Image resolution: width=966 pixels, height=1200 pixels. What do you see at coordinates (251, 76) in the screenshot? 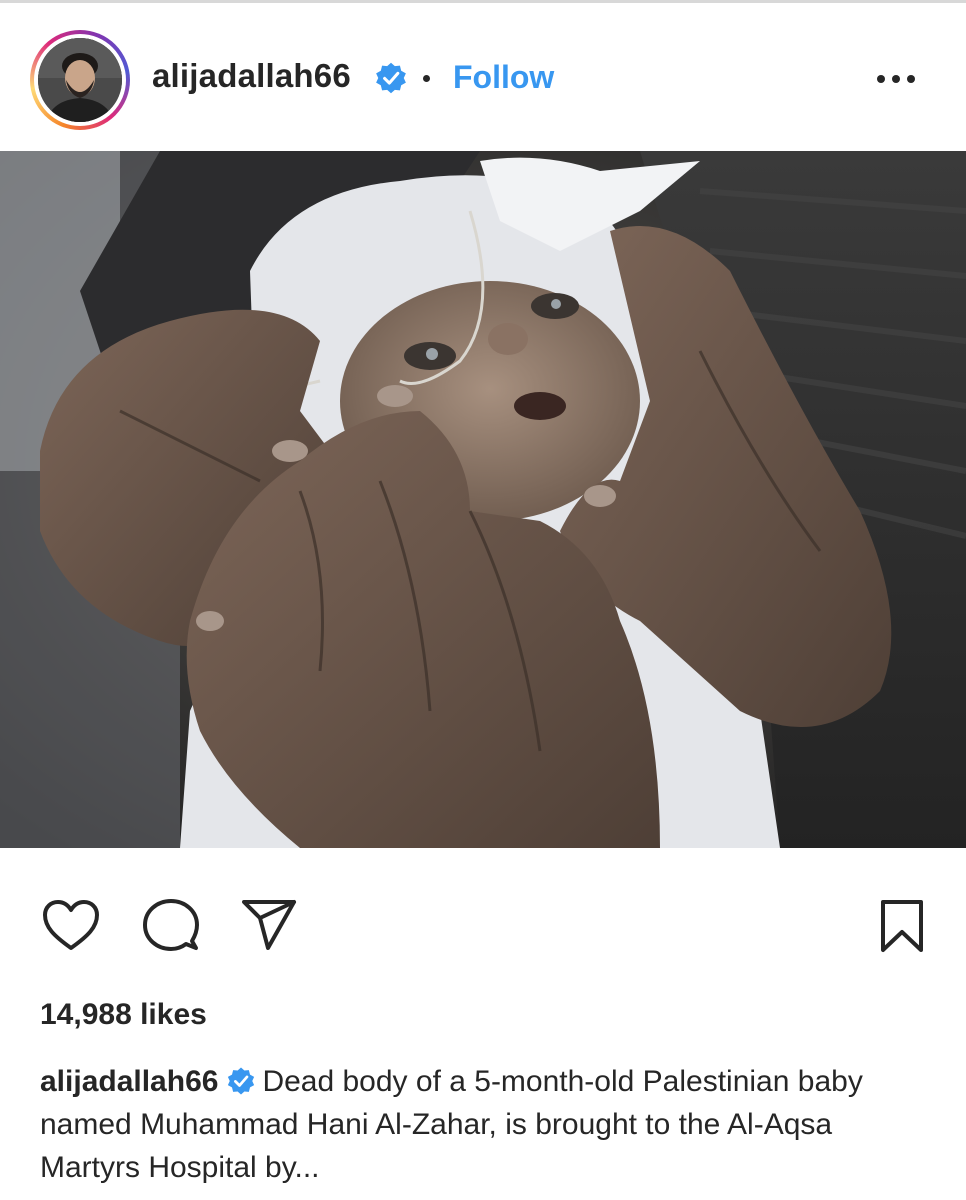
I see `post-username: alijadallah66` at bounding box center [251, 76].